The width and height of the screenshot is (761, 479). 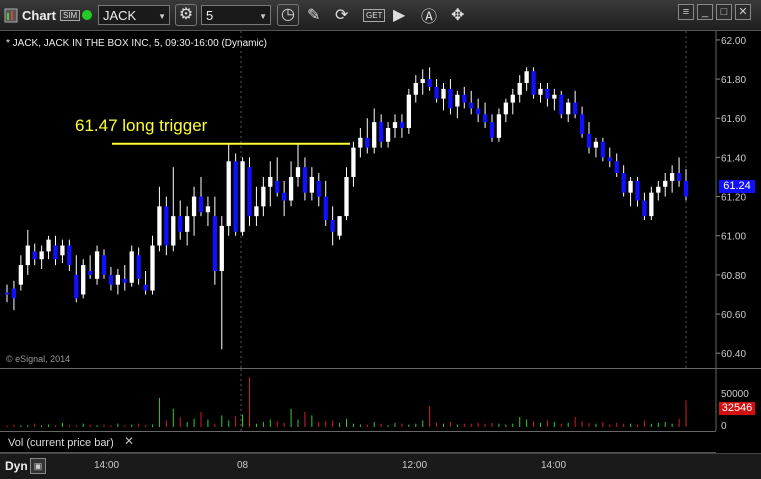 I want to click on draw-pencil-icon: ✎, so click(x=313, y=15).